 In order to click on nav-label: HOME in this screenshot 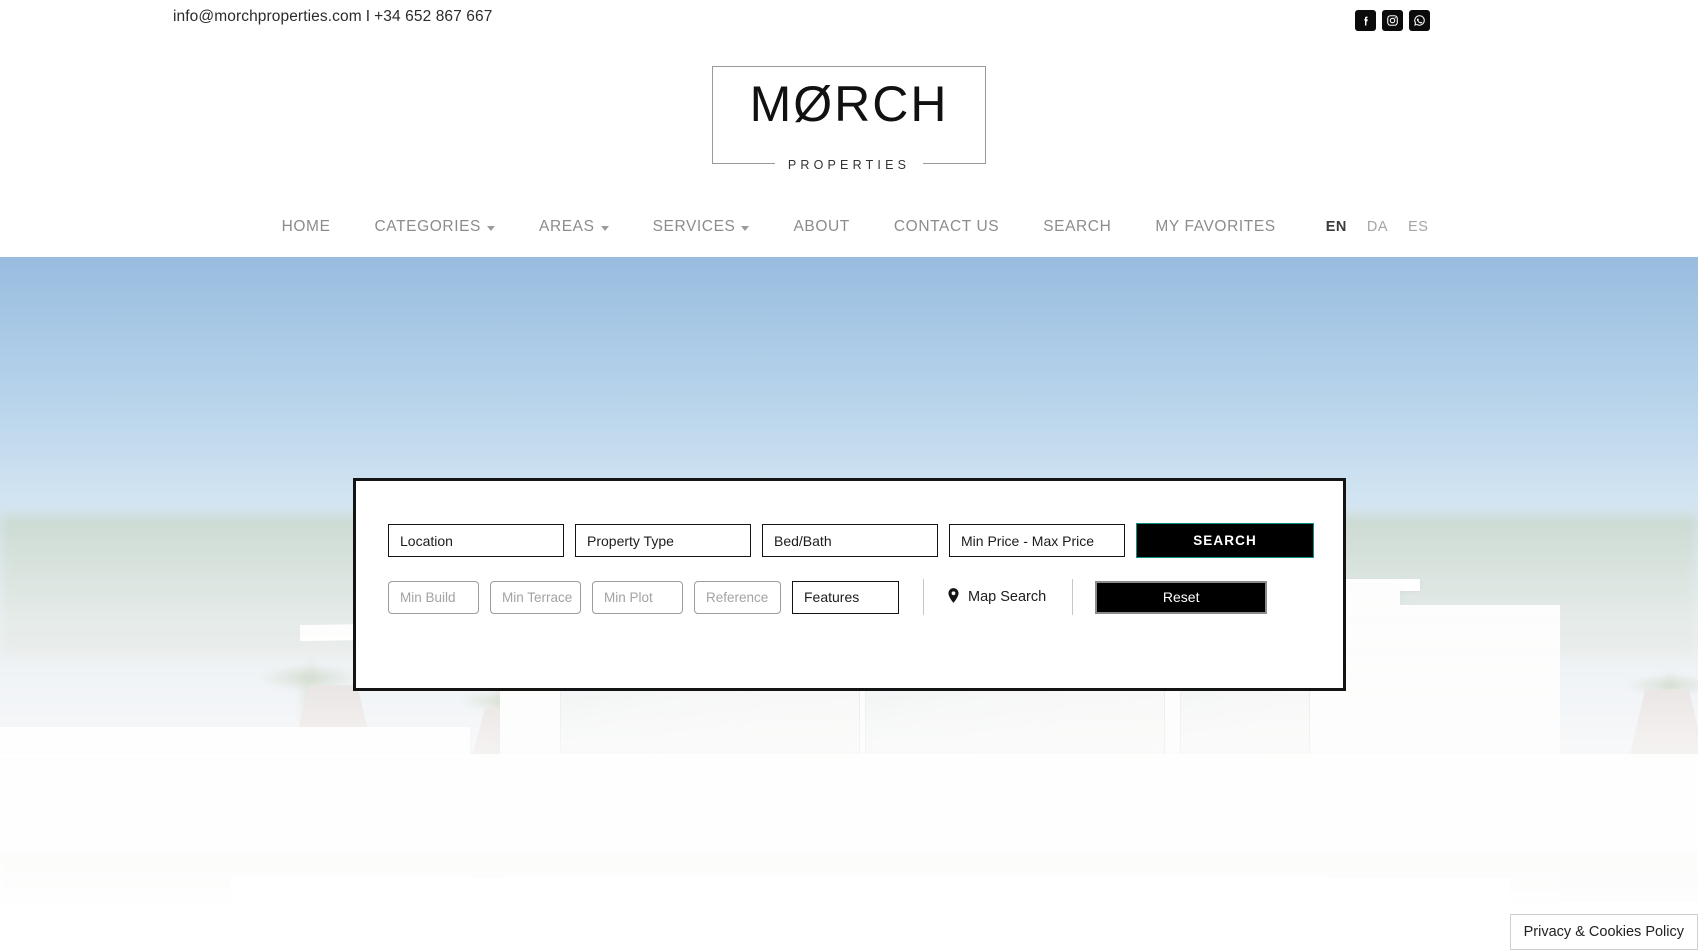, I will do `click(306, 226)`.